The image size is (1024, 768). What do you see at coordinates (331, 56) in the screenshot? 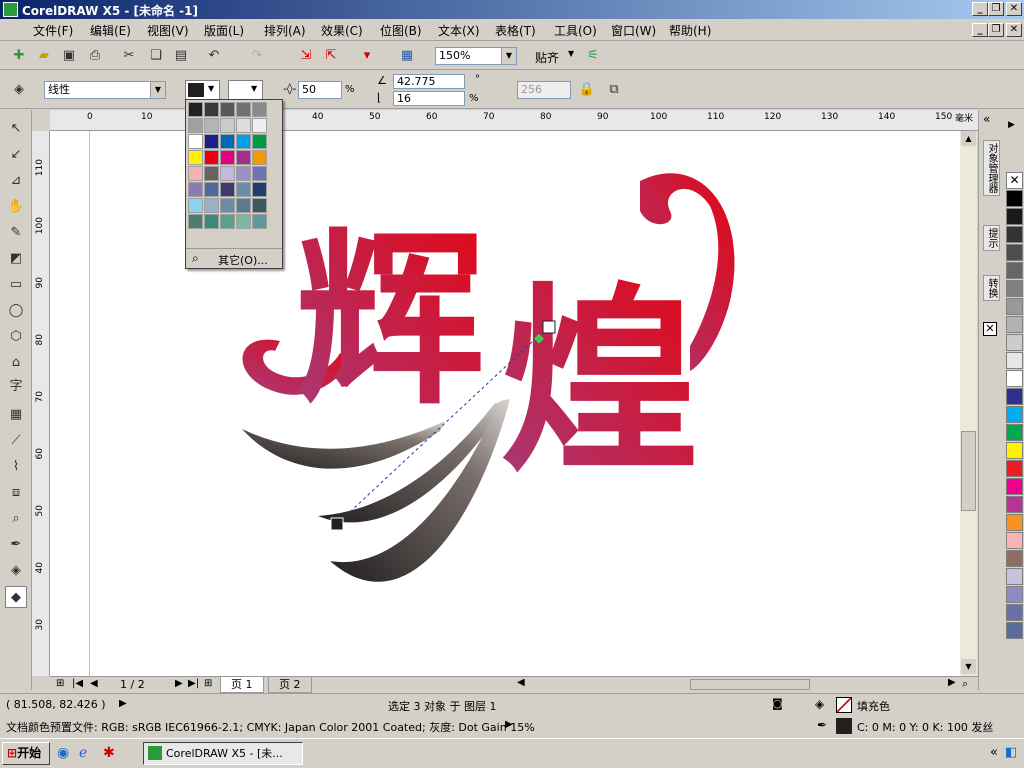
I see `export-icon: ⇱` at bounding box center [331, 56].